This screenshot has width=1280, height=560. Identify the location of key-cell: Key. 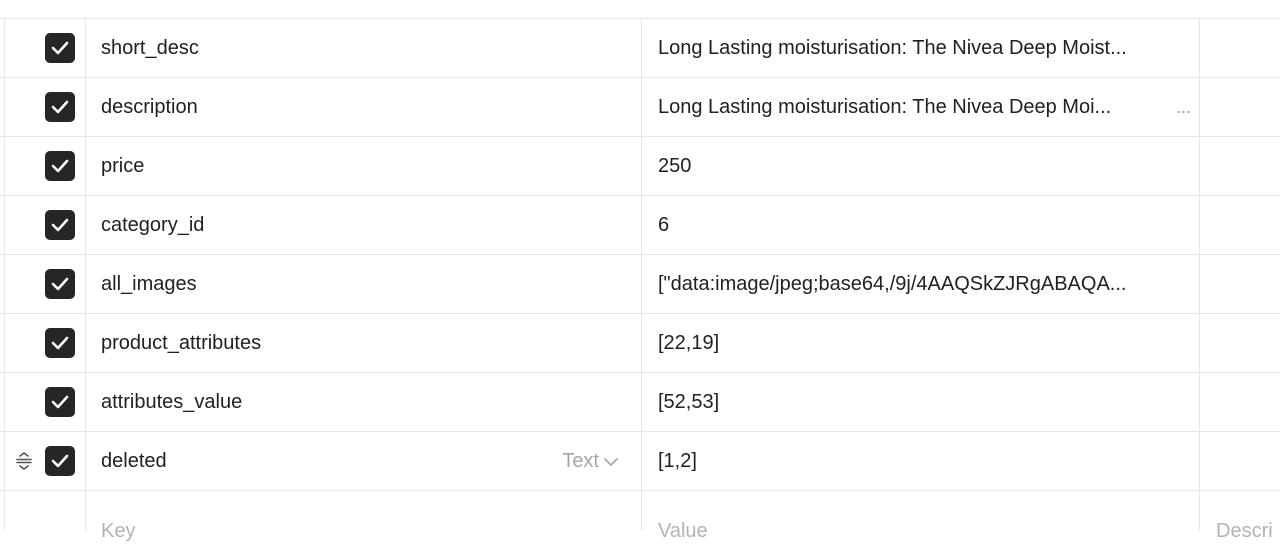
(363, 516).